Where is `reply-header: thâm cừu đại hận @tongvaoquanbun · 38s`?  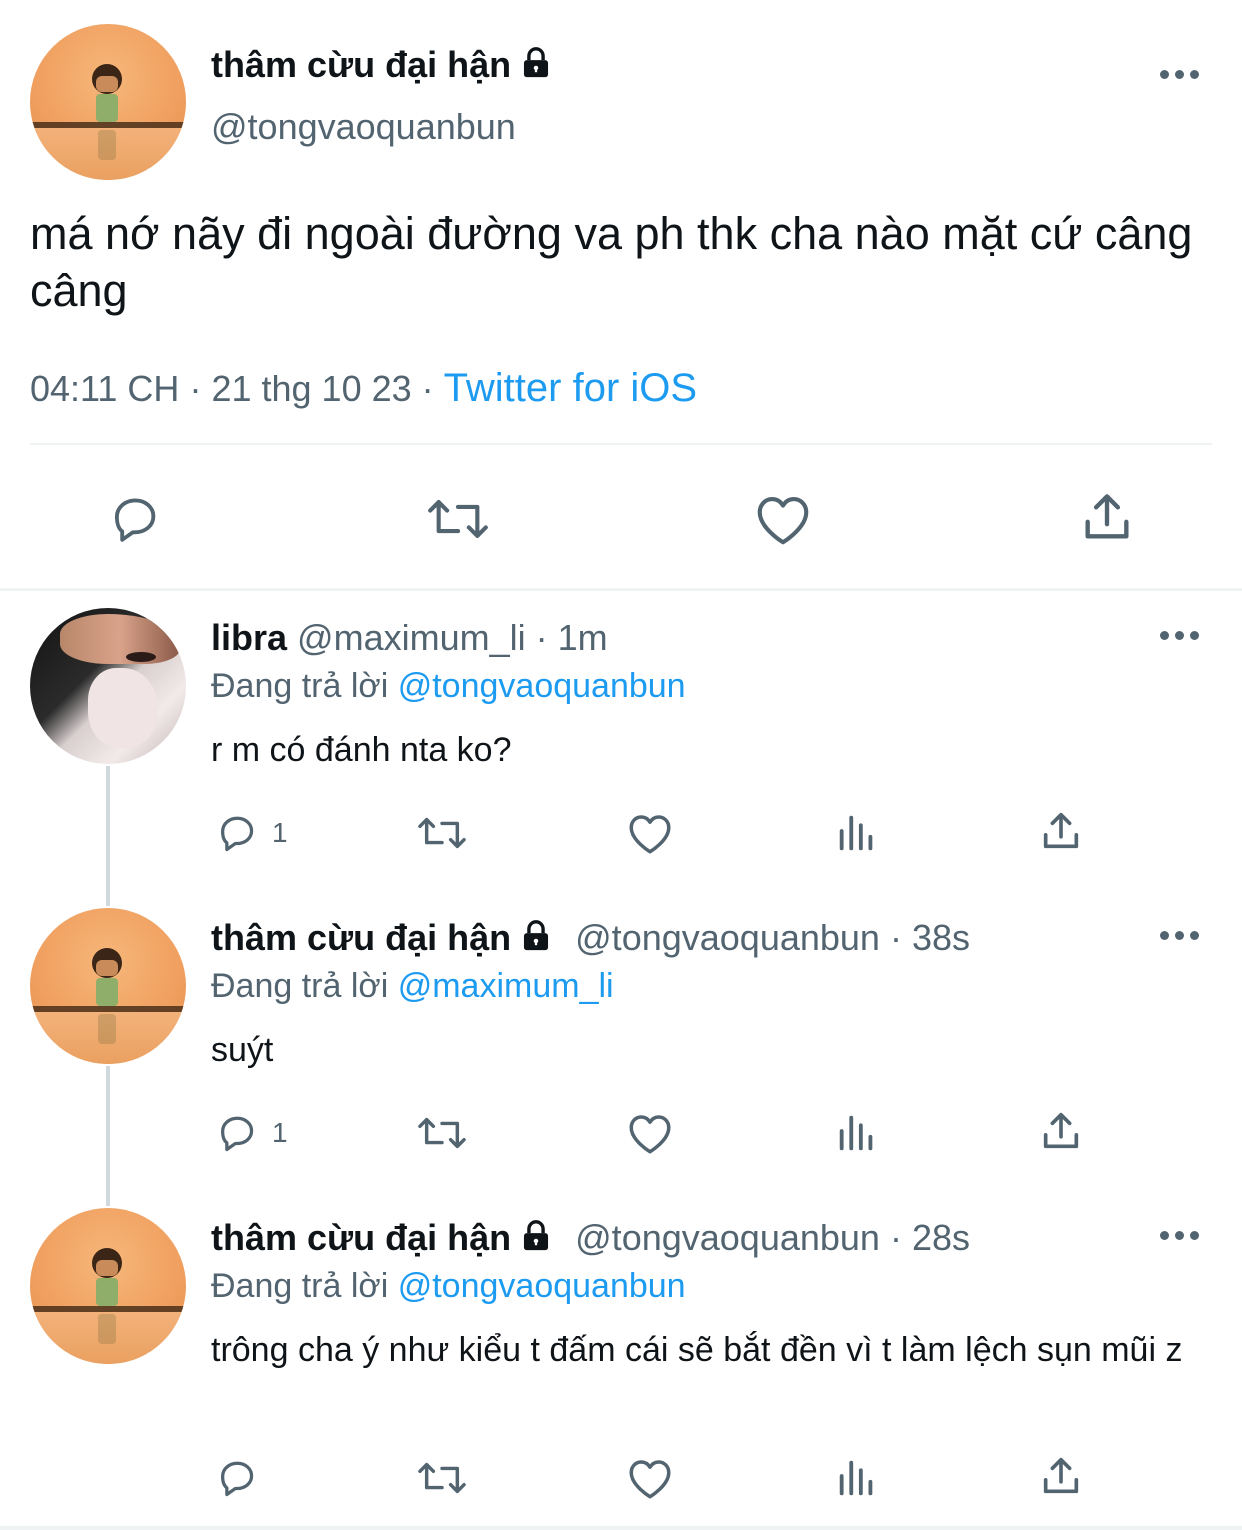
reply-header: thâm cừu đại hận @tongvaoquanbun · 38s is located at coordinates (590, 938).